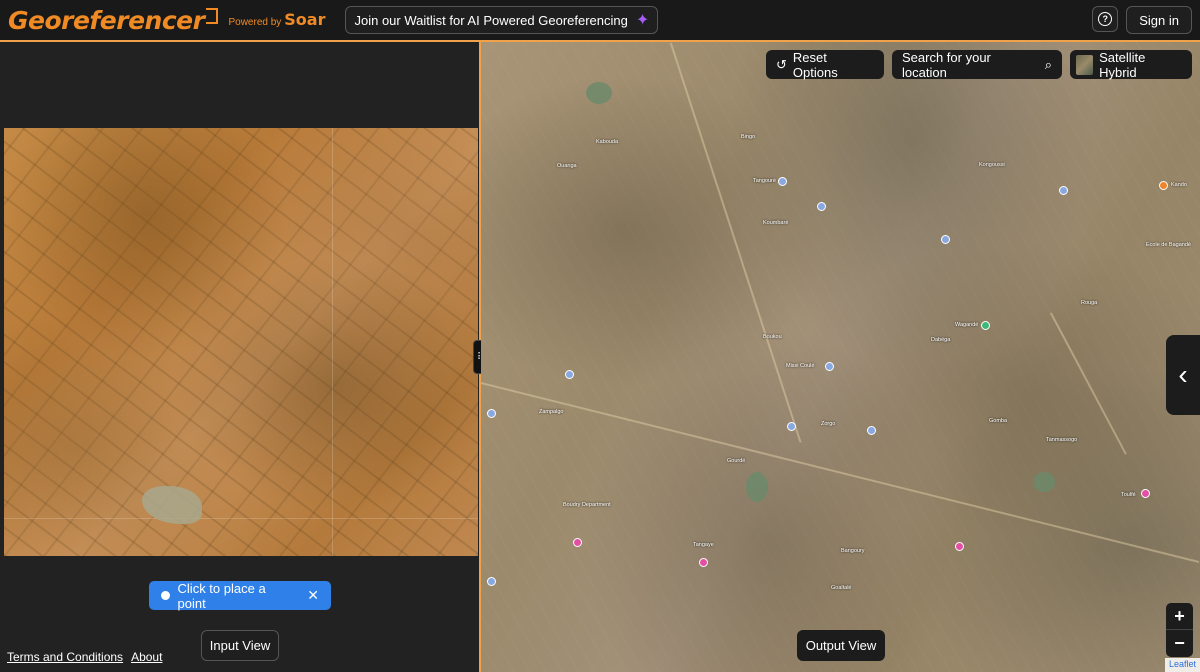 Image resolution: width=1200 pixels, height=672 pixels. What do you see at coordinates (1128, 495) in the screenshot?
I see `map-place-label: Toulfé` at bounding box center [1128, 495].